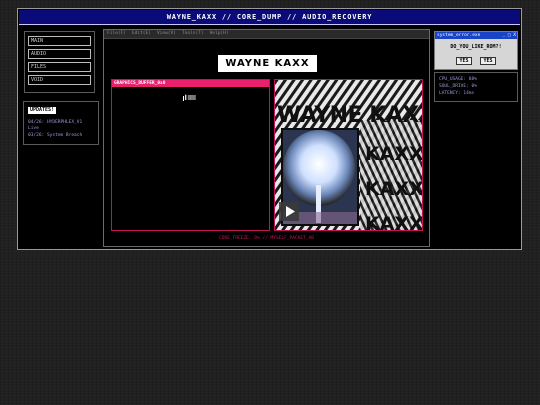 This screenshot has height=405, width=540. I want to click on graphics-buffer-panel: GRAPHICS_BUFFER_0x0 ▌▒▒▒, so click(190, 155).